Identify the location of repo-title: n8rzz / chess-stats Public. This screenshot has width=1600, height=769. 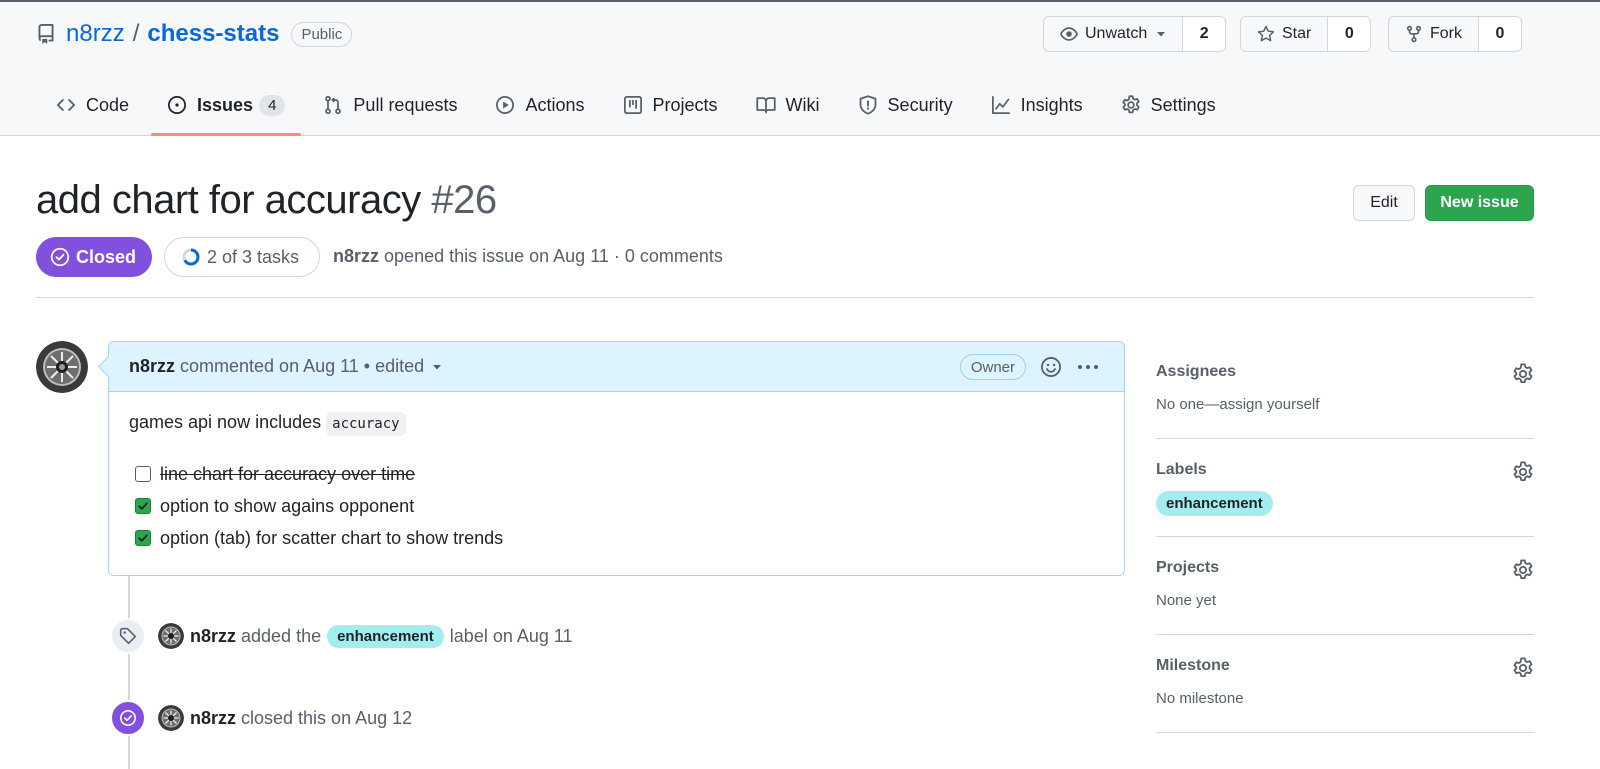
(194, 34).